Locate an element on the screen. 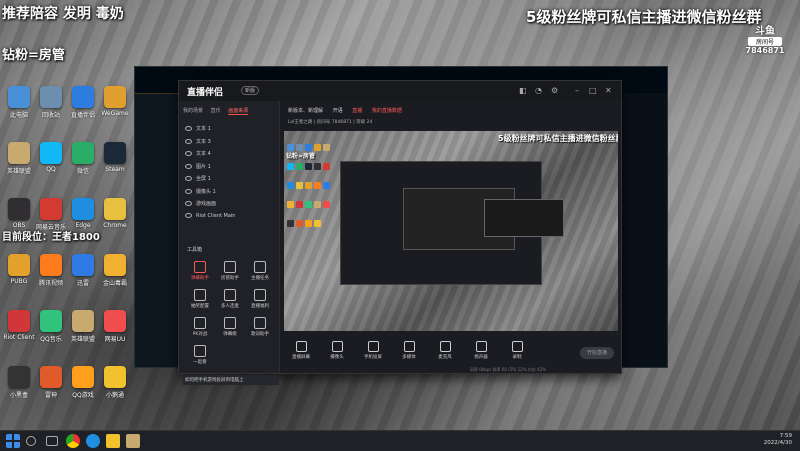  main-tab-3: 我的直播数据 is located at coordinates (387, 110).